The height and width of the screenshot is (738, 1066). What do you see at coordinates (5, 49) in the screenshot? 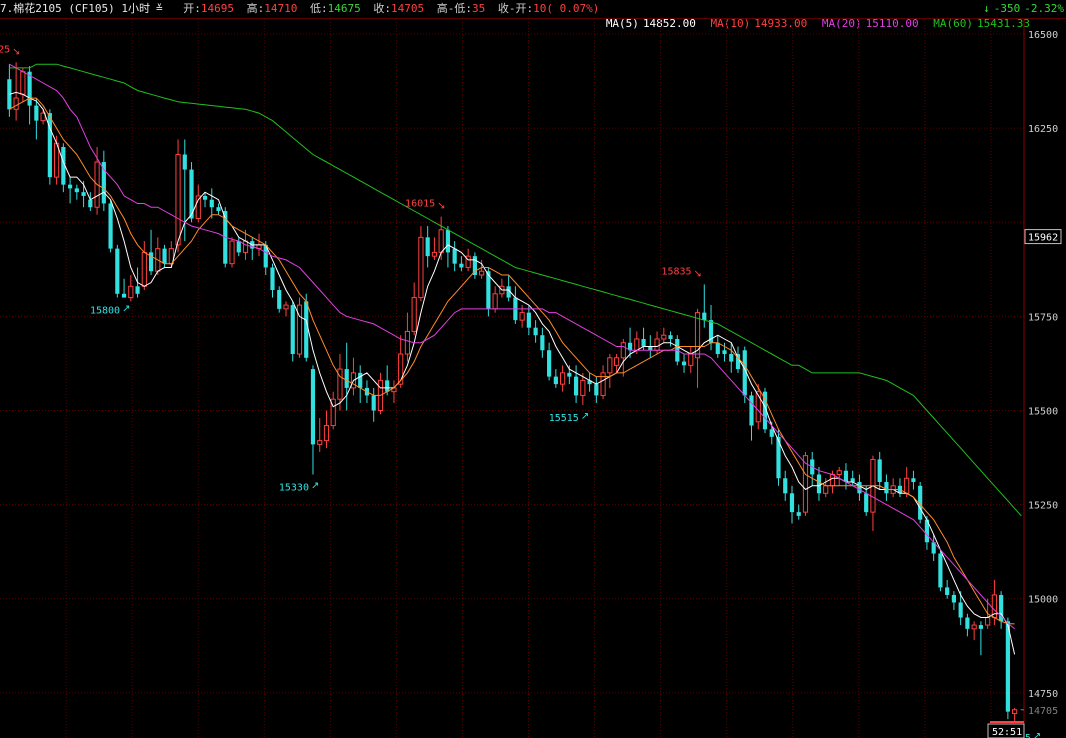
I see `price-annotation: 16425` at bounding box center [5, 49].